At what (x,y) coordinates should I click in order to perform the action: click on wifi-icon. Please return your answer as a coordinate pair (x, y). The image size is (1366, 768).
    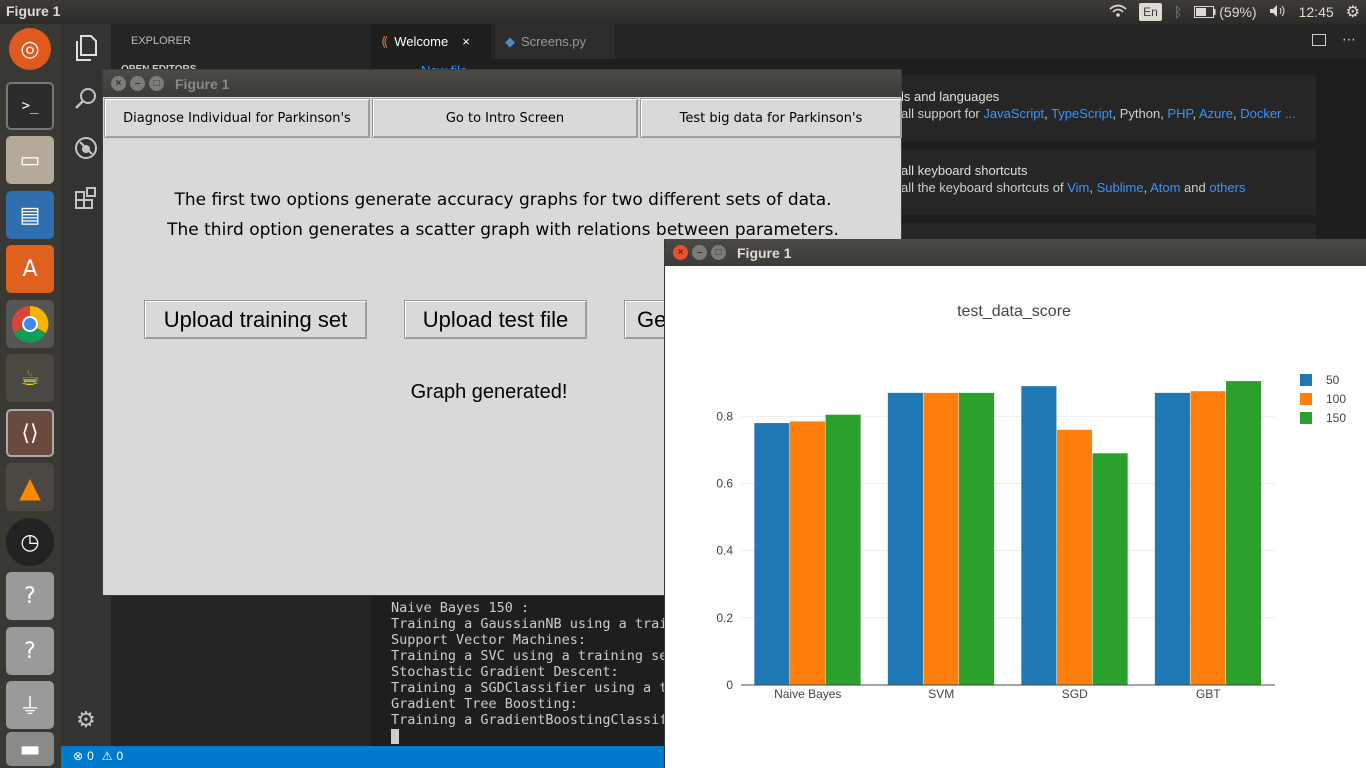
    Looking at the image, I should click on (1118, 12).